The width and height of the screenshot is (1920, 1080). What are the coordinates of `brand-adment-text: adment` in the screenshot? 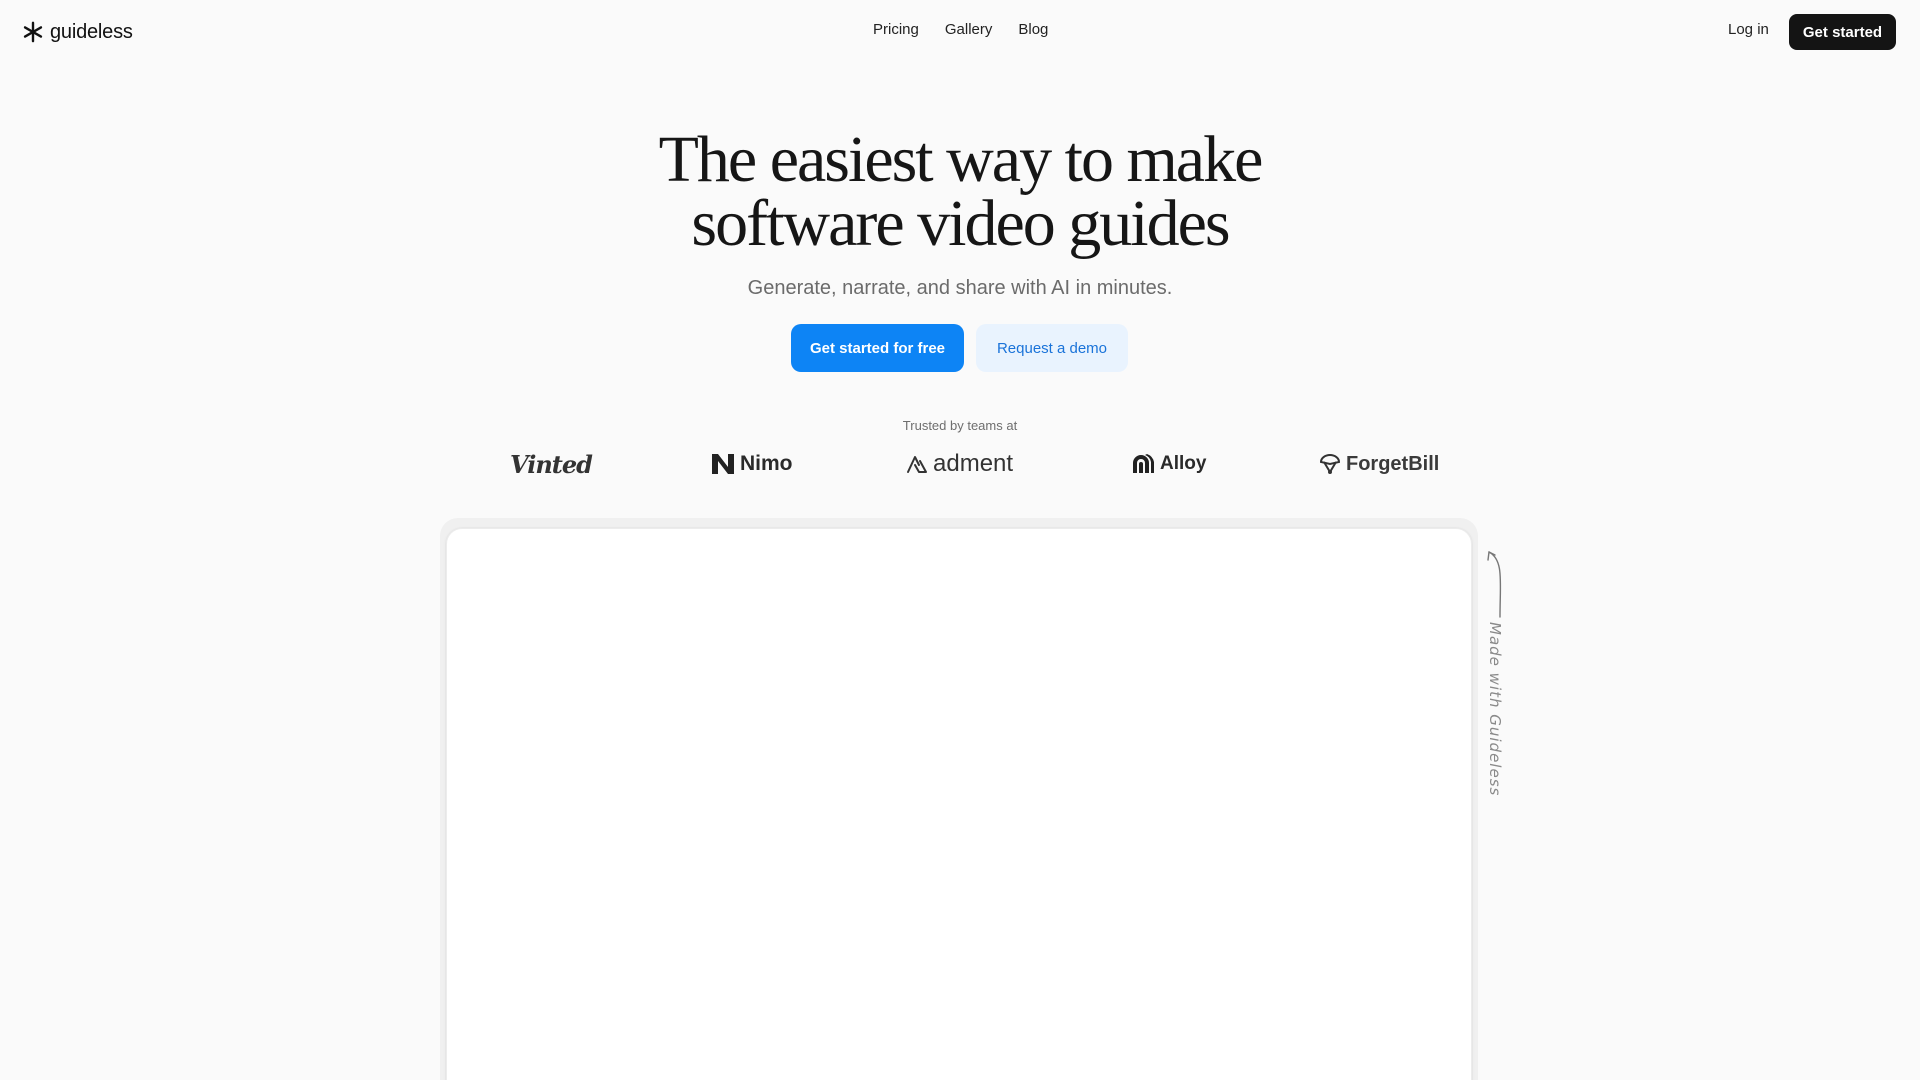 It's located at (973, 463).